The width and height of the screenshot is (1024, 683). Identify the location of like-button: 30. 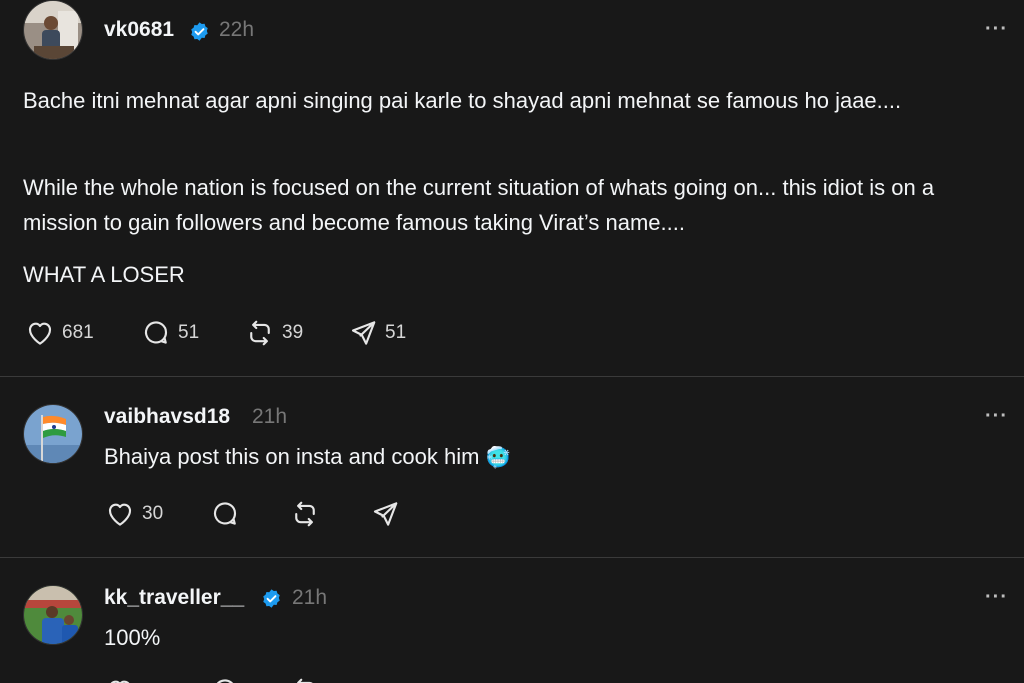
(133, 514).